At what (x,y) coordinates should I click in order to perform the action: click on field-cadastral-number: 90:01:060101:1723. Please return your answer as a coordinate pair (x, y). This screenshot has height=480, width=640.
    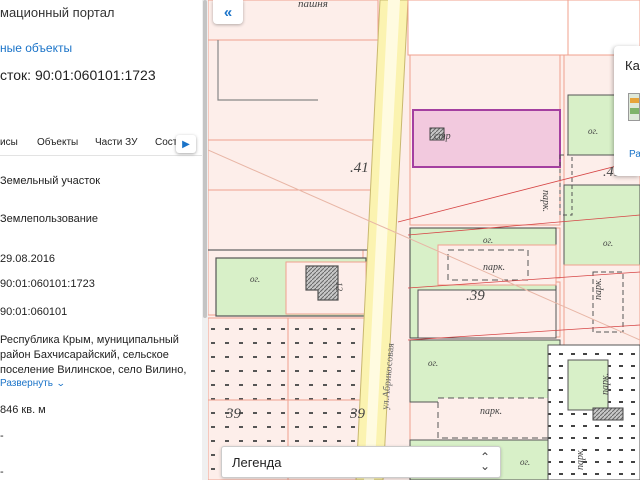
    Looking at the image, I should click on (47, 284).